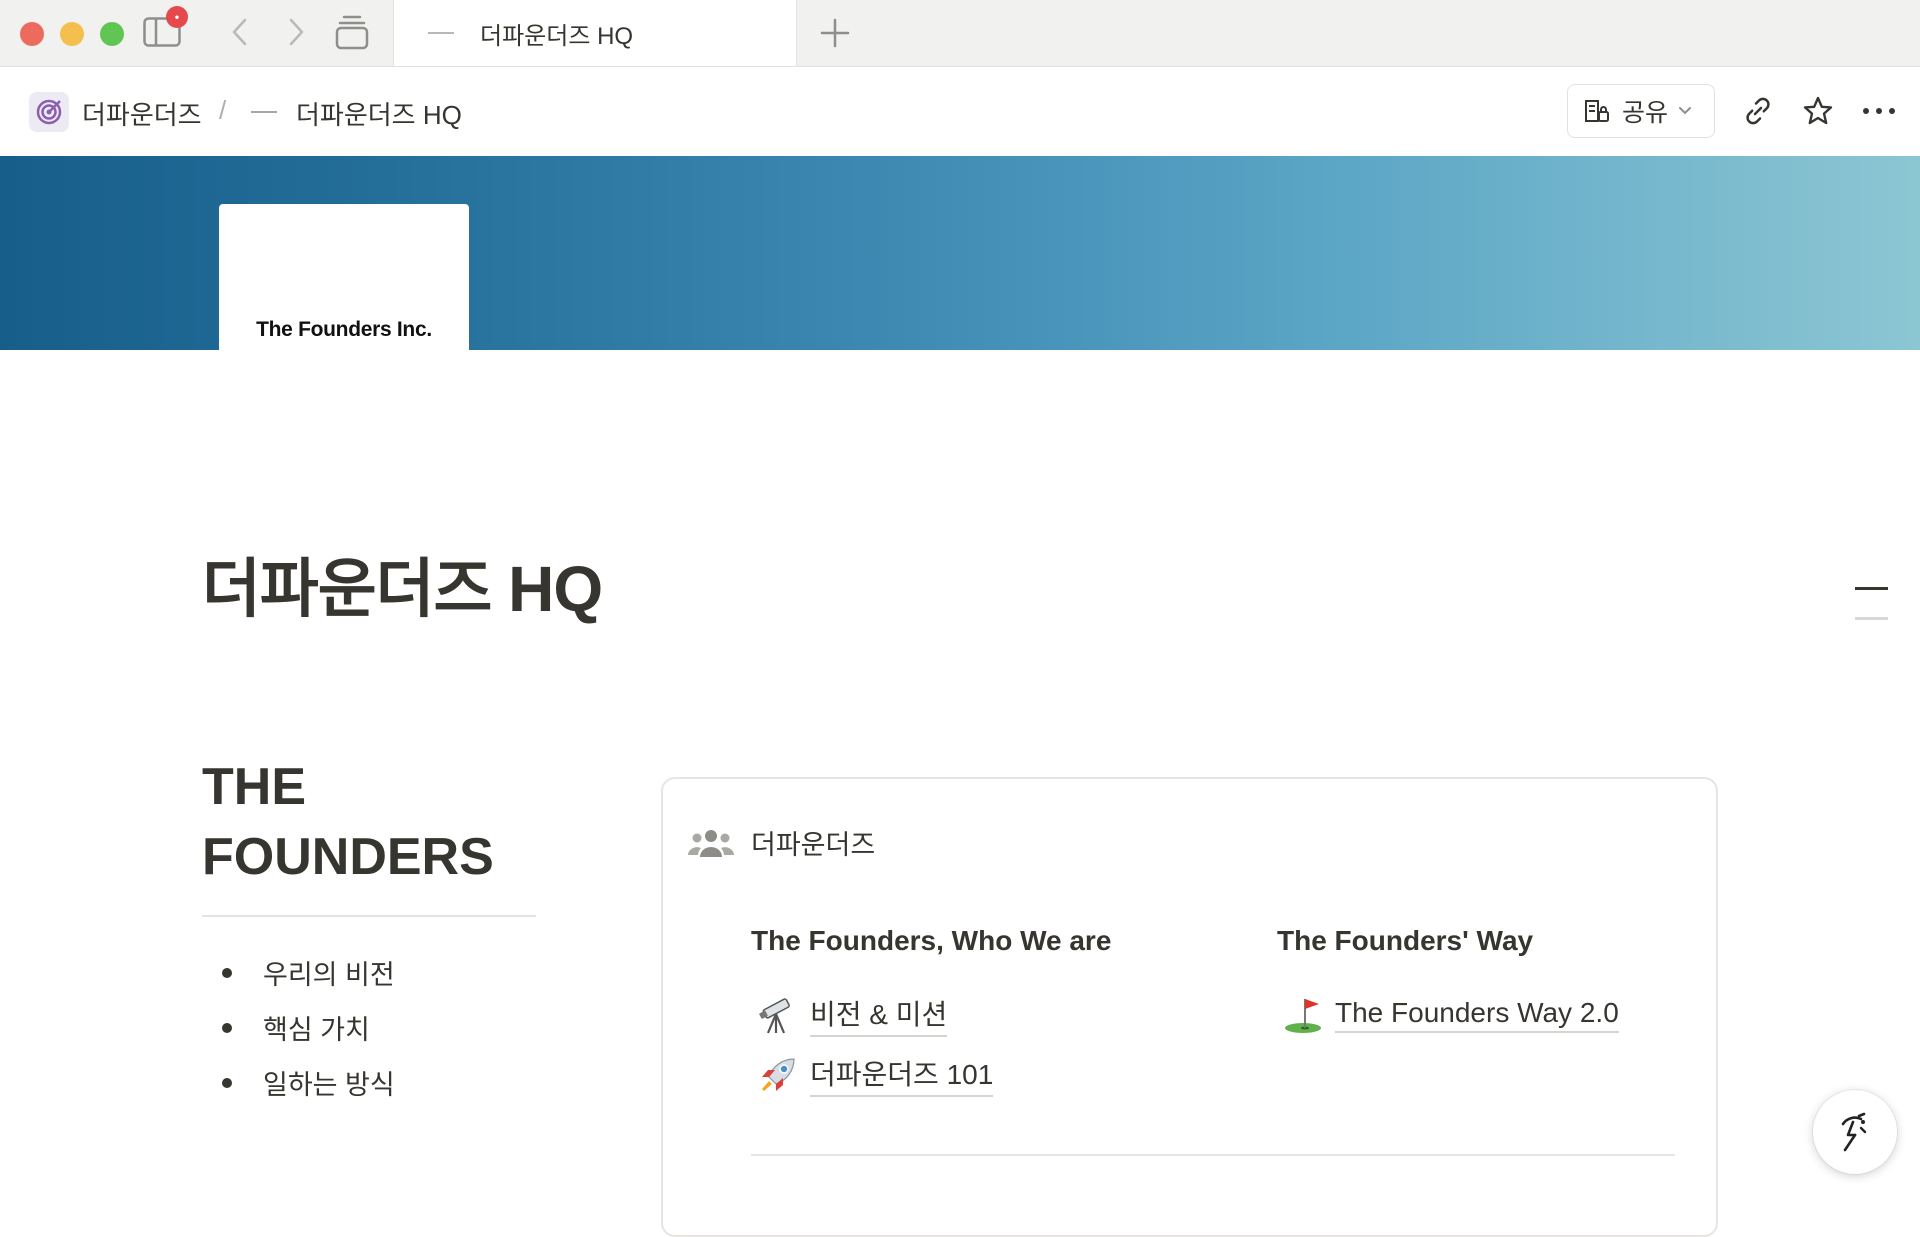  Describe the element at coordinates (813, 845) in the screenshot. I see `card-title: 더파운더즈` at that location.